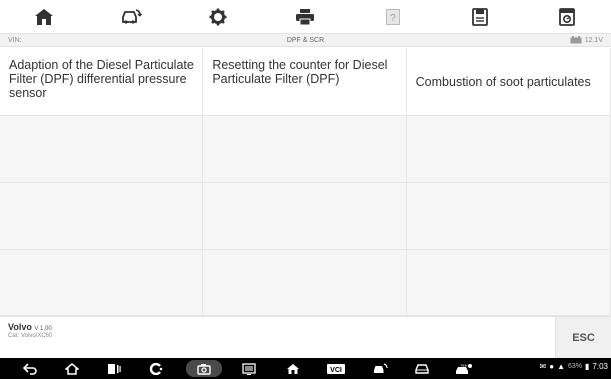 Image resolution: width=611 pixels, height=379 pixels. I want to click on autel-logo-icon, so click(156, 368).